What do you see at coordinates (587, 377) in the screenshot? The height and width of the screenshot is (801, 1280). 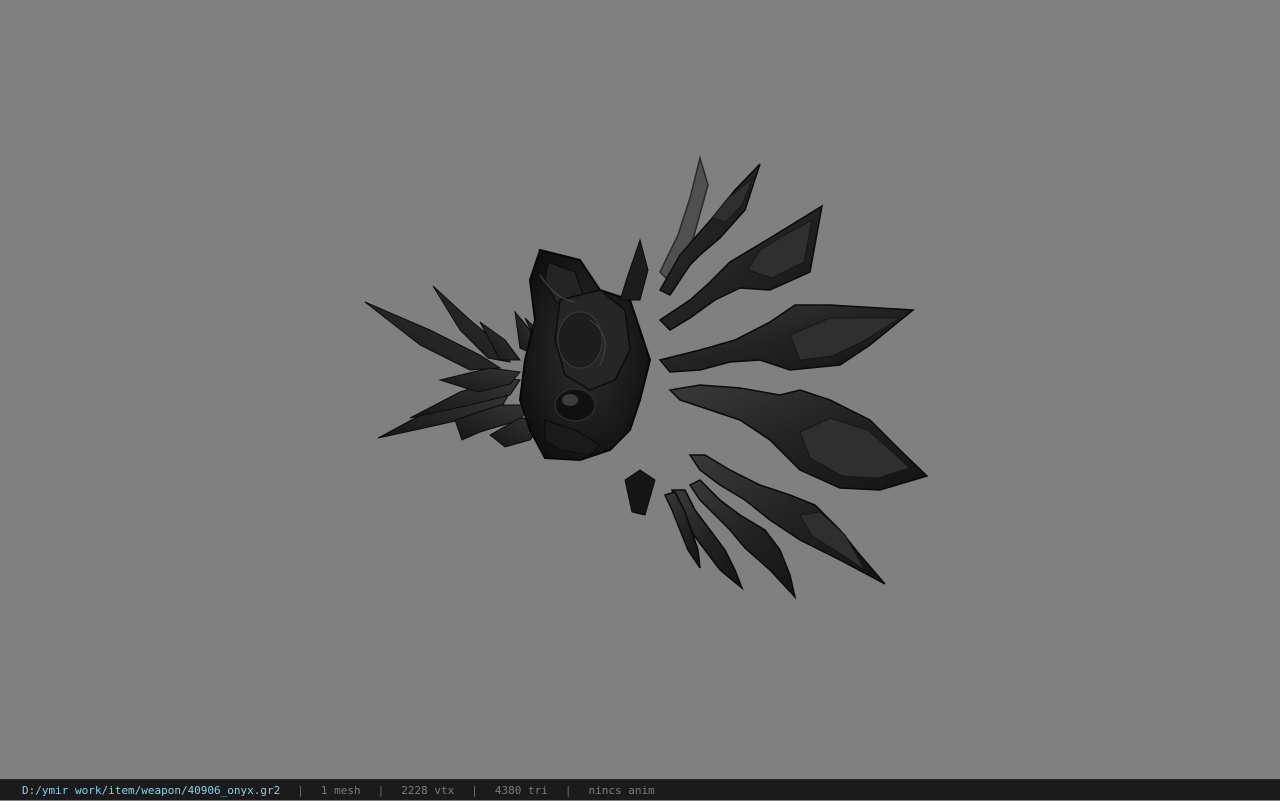 I see `weapon-core` at bounding box center [587, 377].